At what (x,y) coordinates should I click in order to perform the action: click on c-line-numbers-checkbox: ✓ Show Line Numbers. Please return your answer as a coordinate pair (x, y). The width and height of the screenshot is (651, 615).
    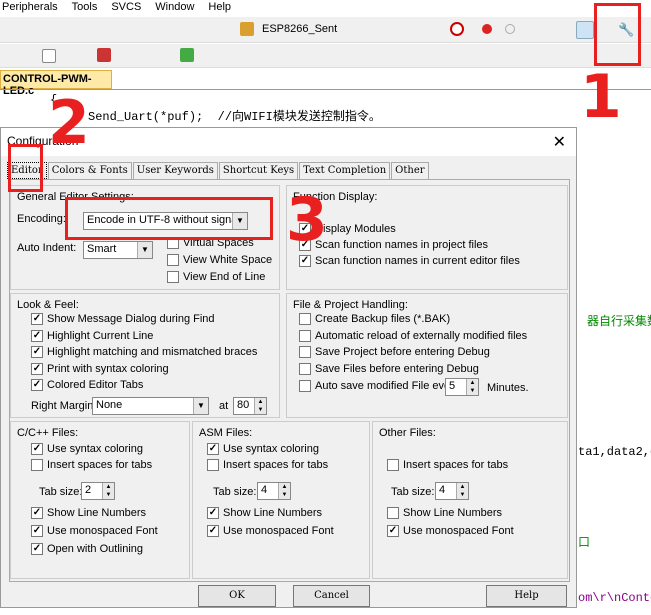
    Looking at the image, I should click on (88, 513).